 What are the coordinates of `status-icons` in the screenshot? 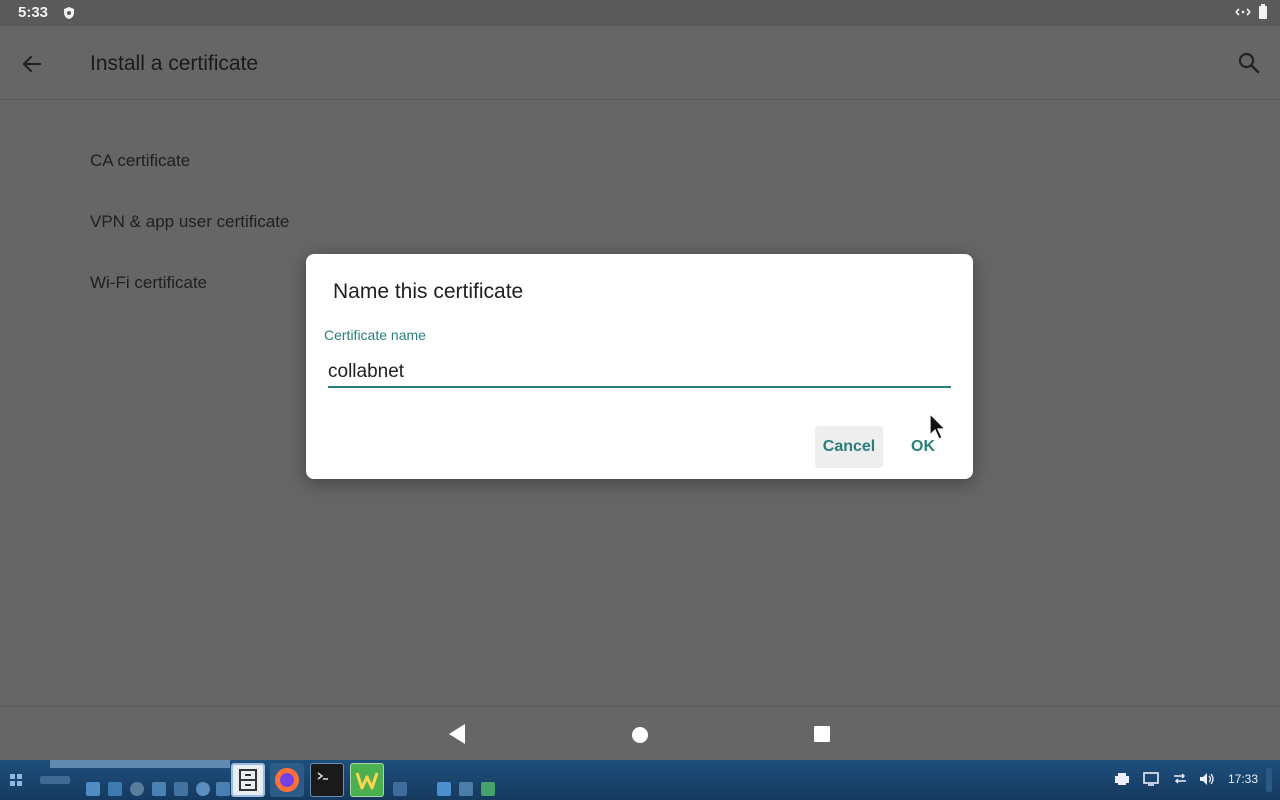 It's located at (1251, 12).